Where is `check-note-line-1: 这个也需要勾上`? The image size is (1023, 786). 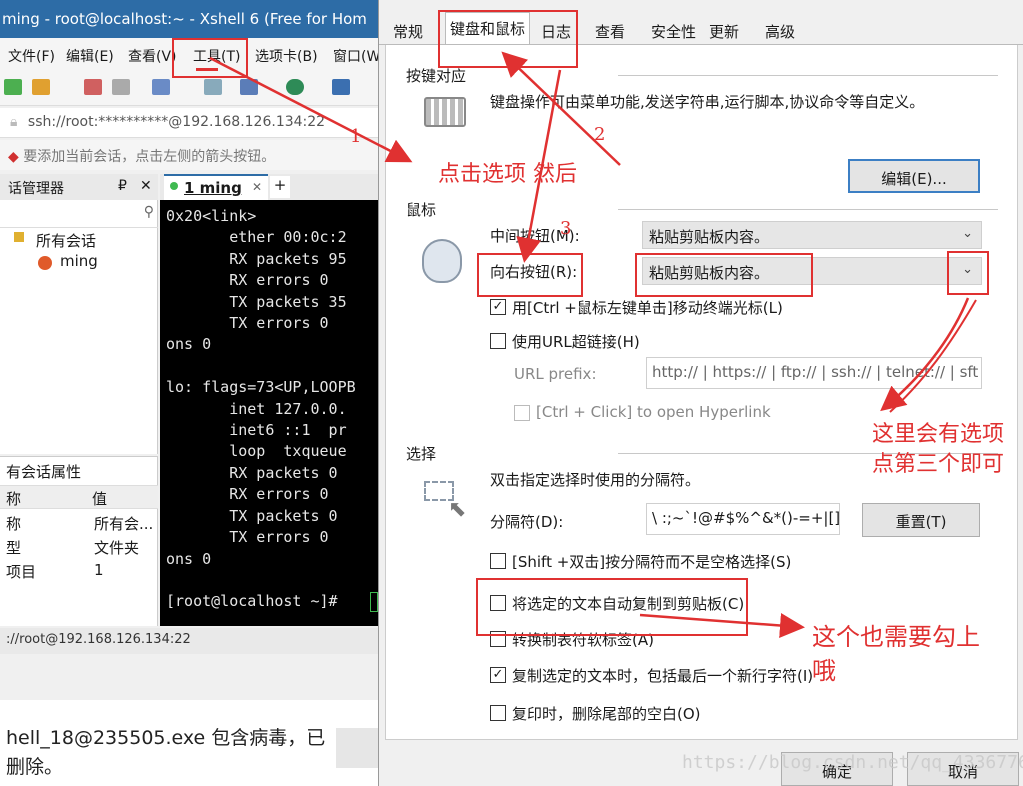
check-note-line-1: 这个也需要勾上 is located at coordinates (896, 637).